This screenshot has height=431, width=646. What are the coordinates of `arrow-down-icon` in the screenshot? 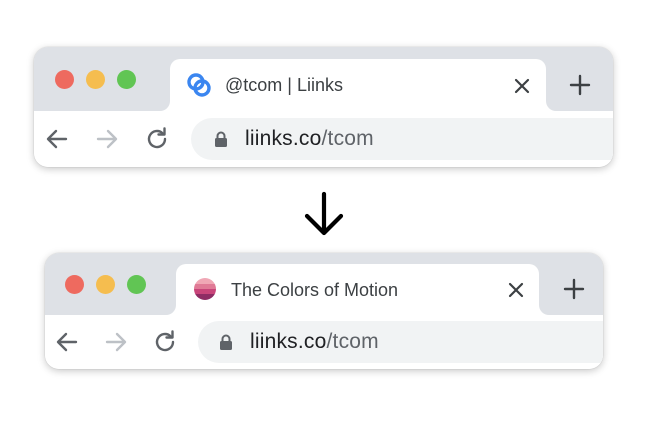 It's located at (324, 213).